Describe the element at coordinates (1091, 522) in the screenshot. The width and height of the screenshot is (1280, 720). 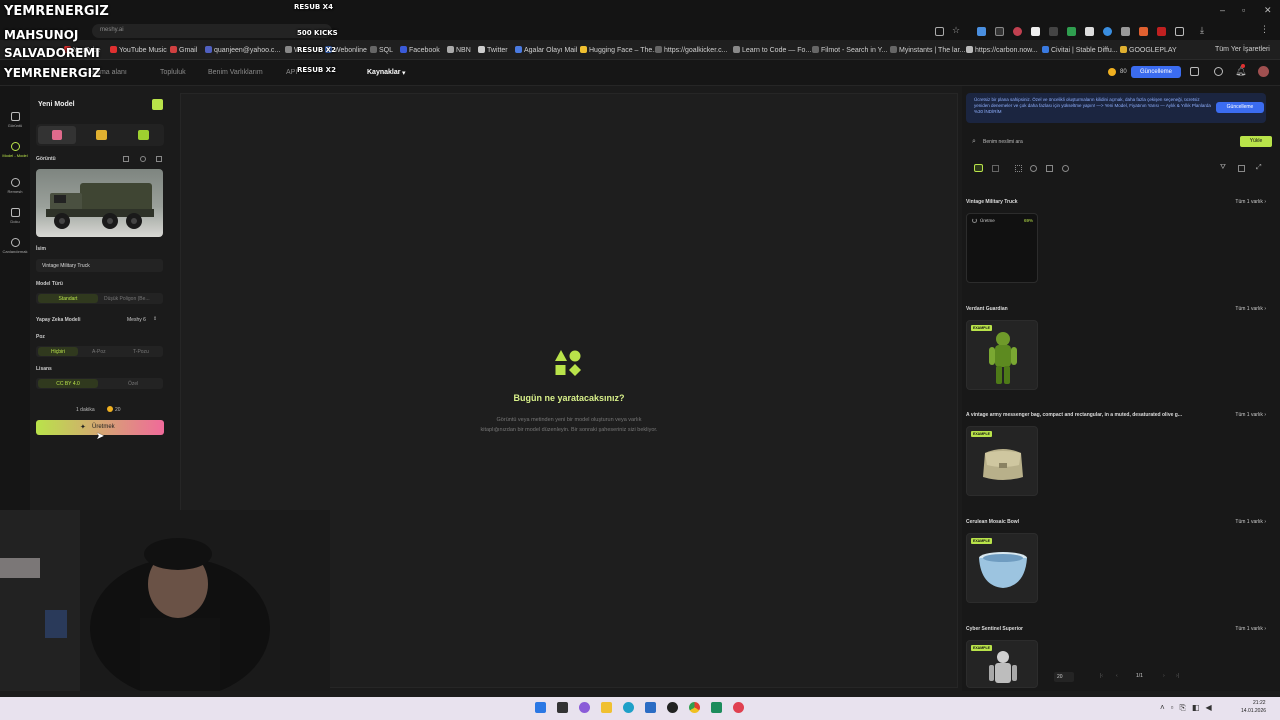
I see `asset-title: Cerulean Mosaic Bowl` at that location.